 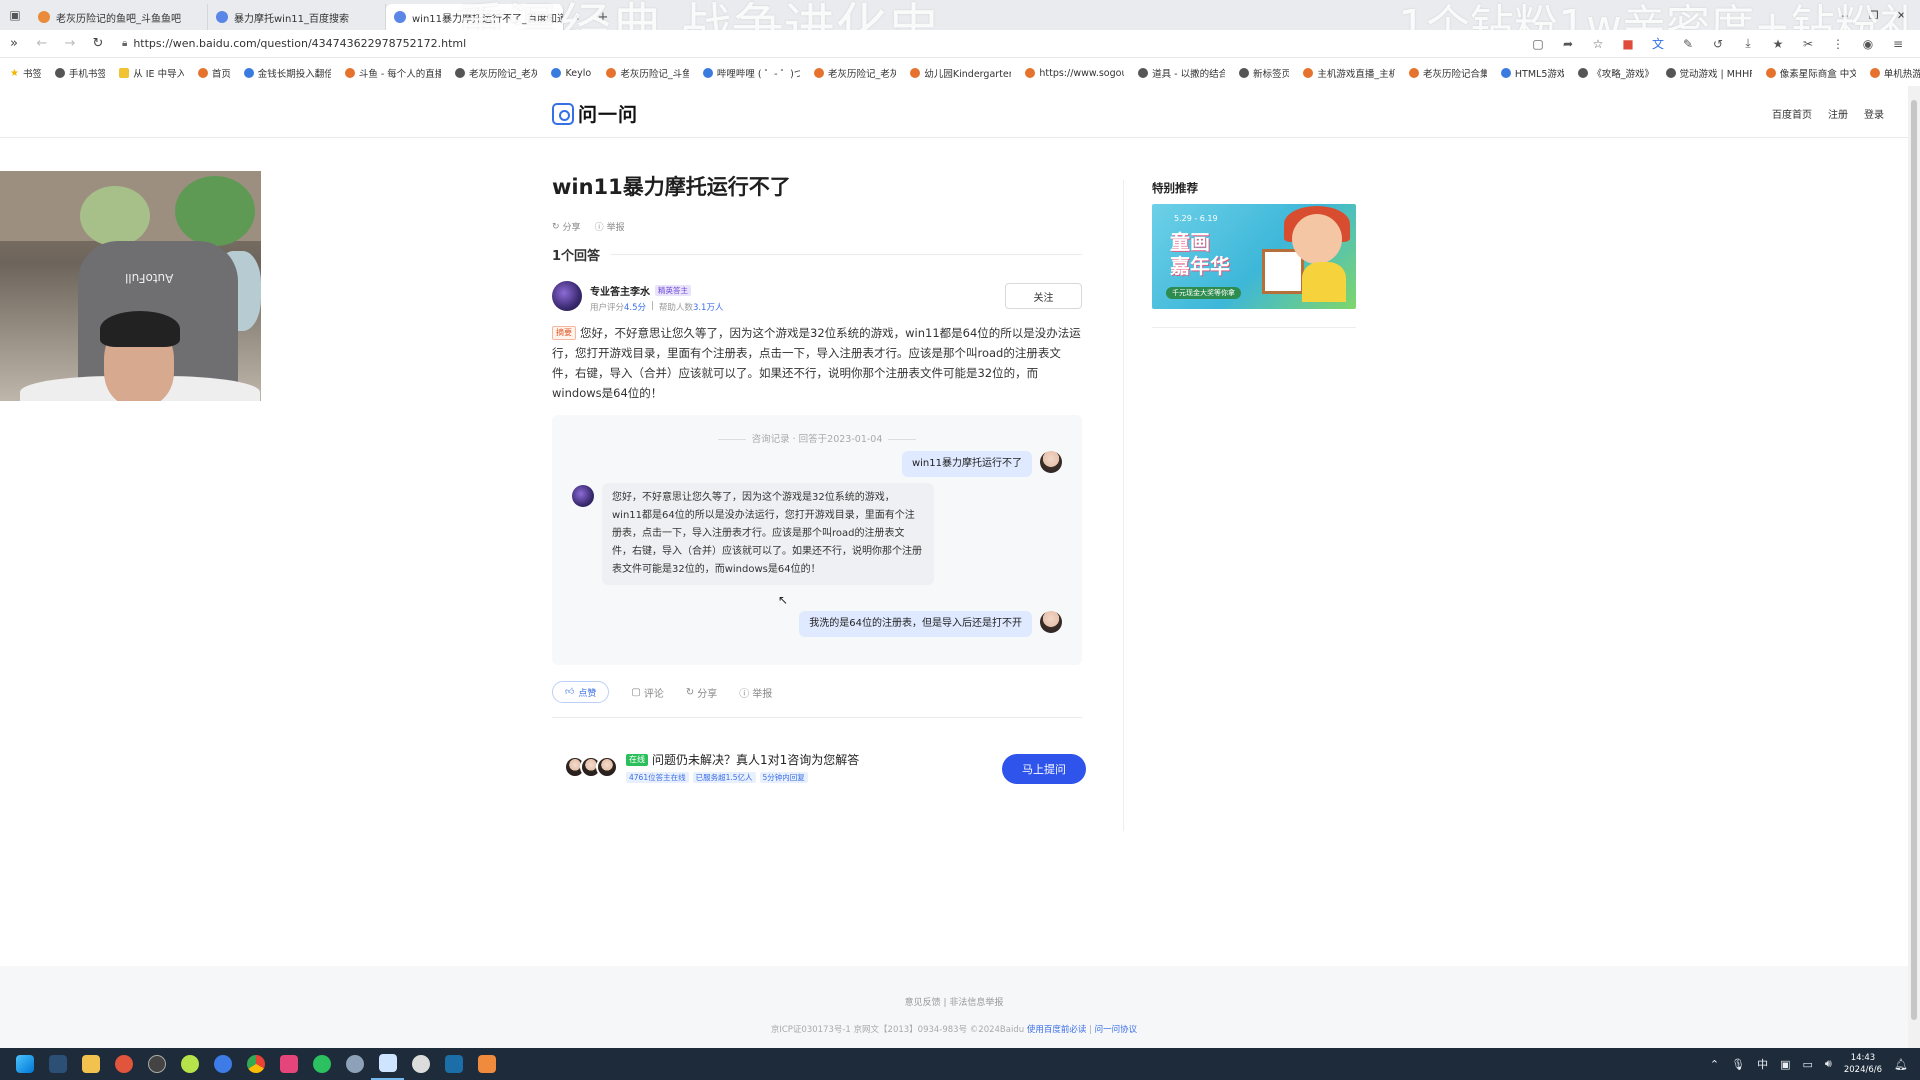 What do you see at coordinates (751, 73) in the screenshot?
I see `bookmark-item: 哔哩哔哩 ( ゜- ゜)つ` at bounding box center [751, 73].